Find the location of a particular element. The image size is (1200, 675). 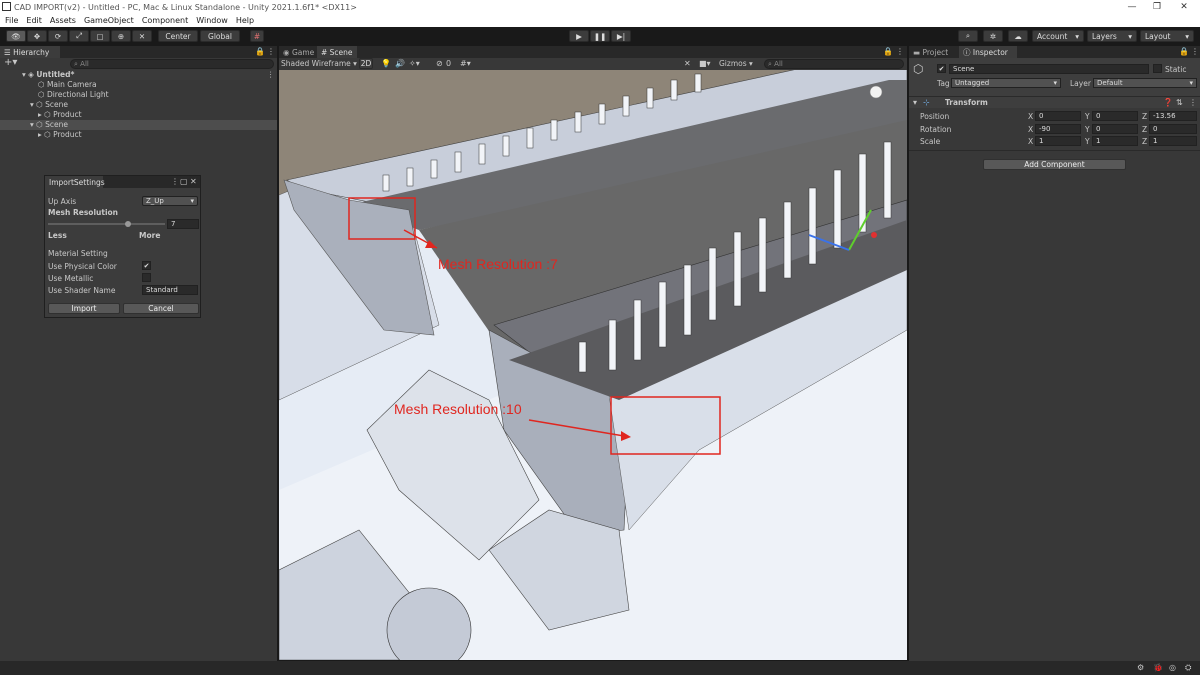

rotate-tool-icon: ⟳ is located at coordinates (58, 36).